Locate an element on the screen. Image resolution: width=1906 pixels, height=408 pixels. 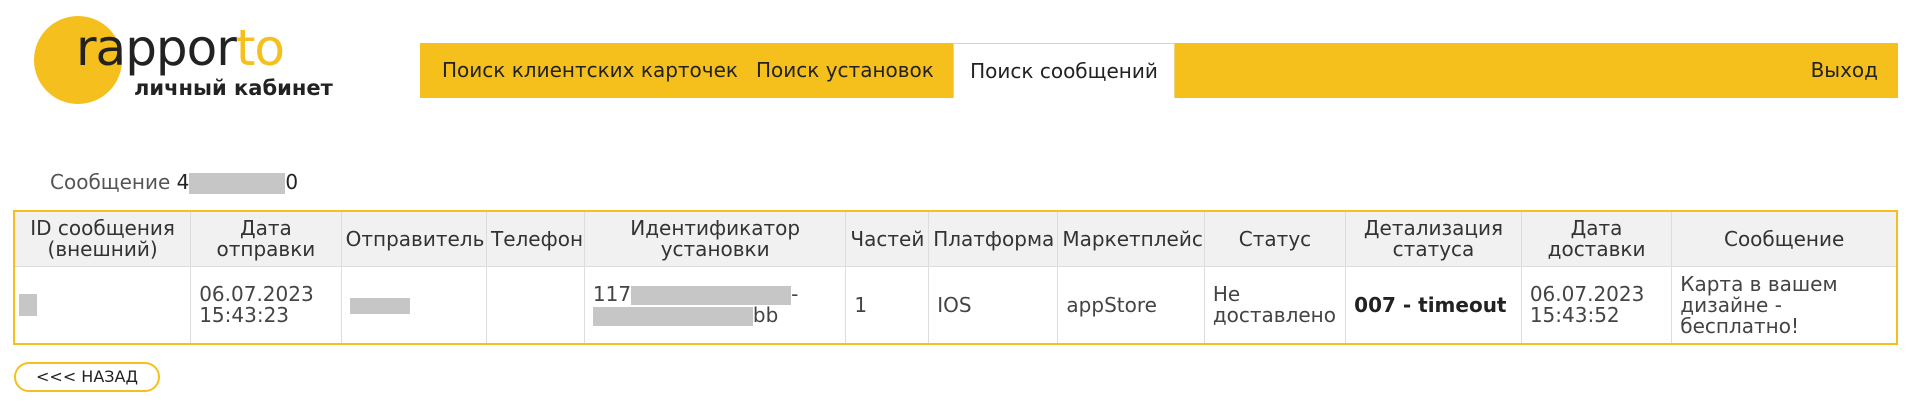
cell-message-text: Карта в вашем дизайне - бесплатно! is located at coordinates (1784, 305).